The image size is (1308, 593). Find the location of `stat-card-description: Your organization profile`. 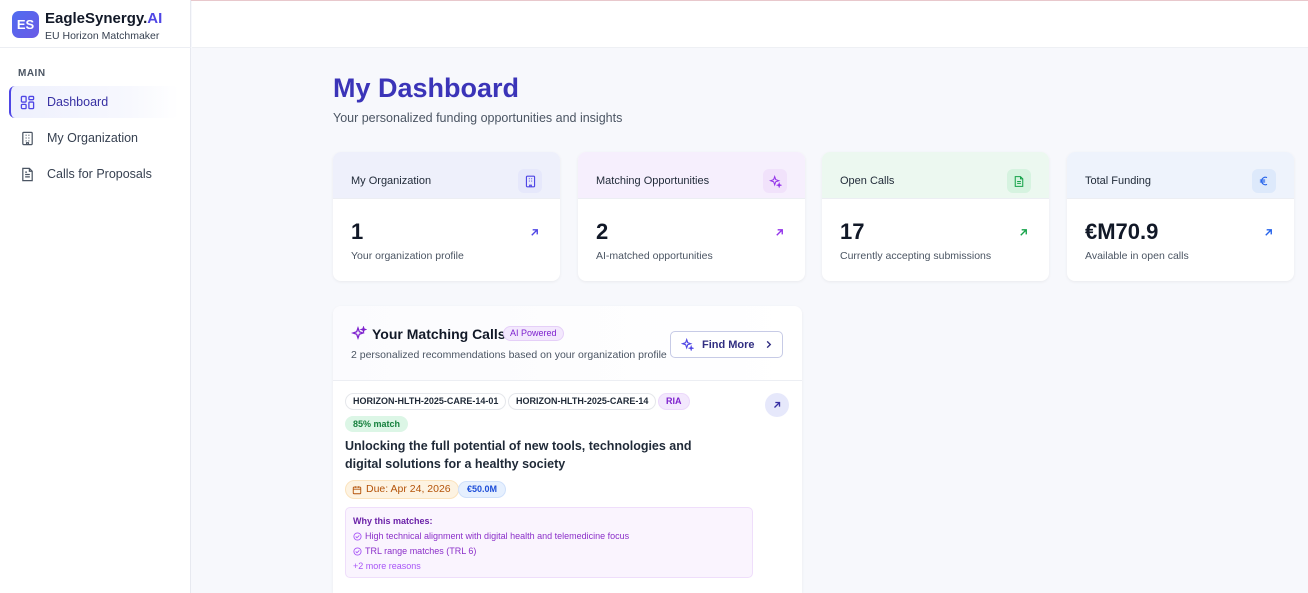

stat-card-description: Your organization profile is located at coordinates (407, 256).